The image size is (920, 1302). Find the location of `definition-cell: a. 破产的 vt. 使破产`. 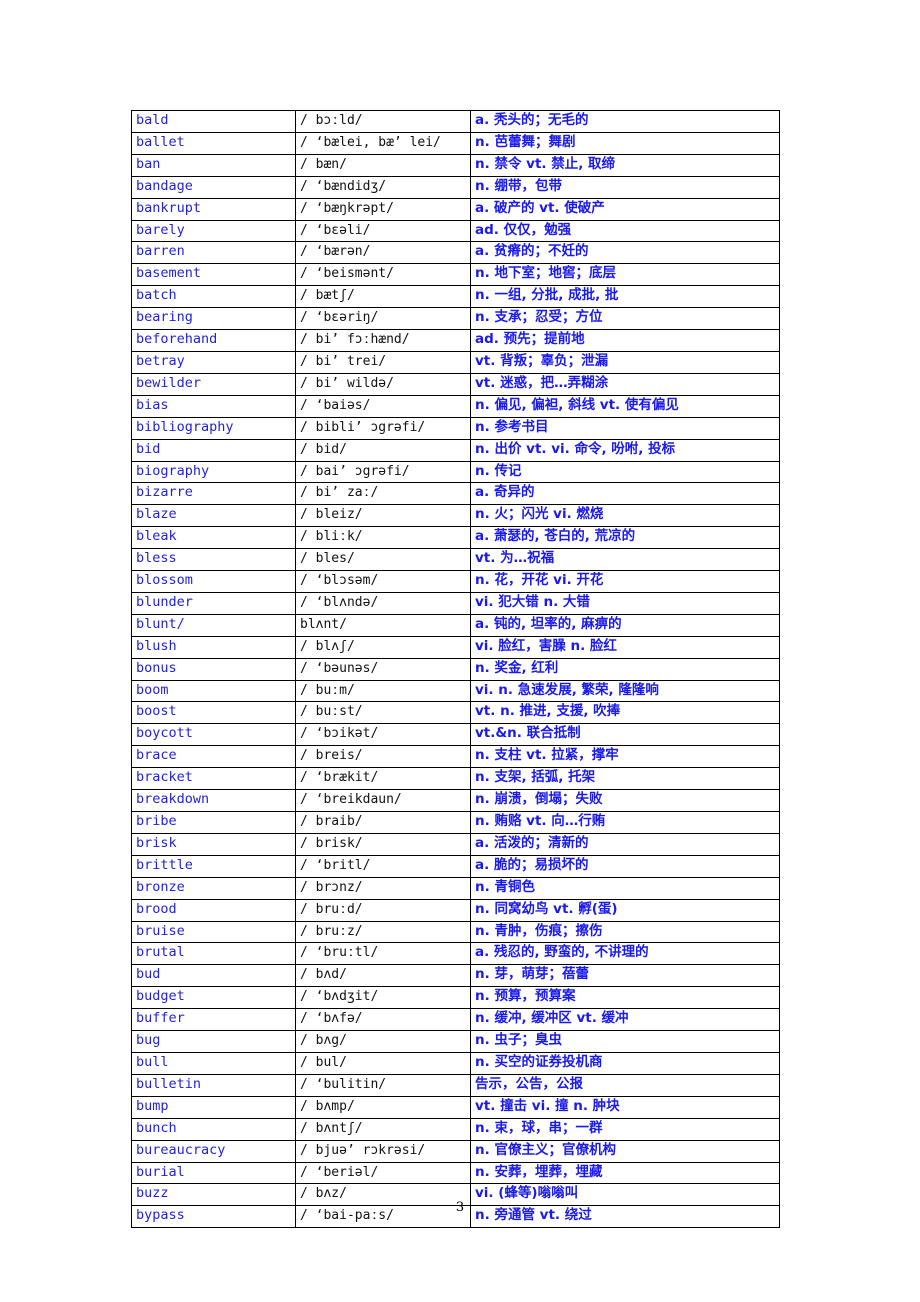

definition-cell: a. 破产的 vt. 使破产 is located at coordinates (625, 209).